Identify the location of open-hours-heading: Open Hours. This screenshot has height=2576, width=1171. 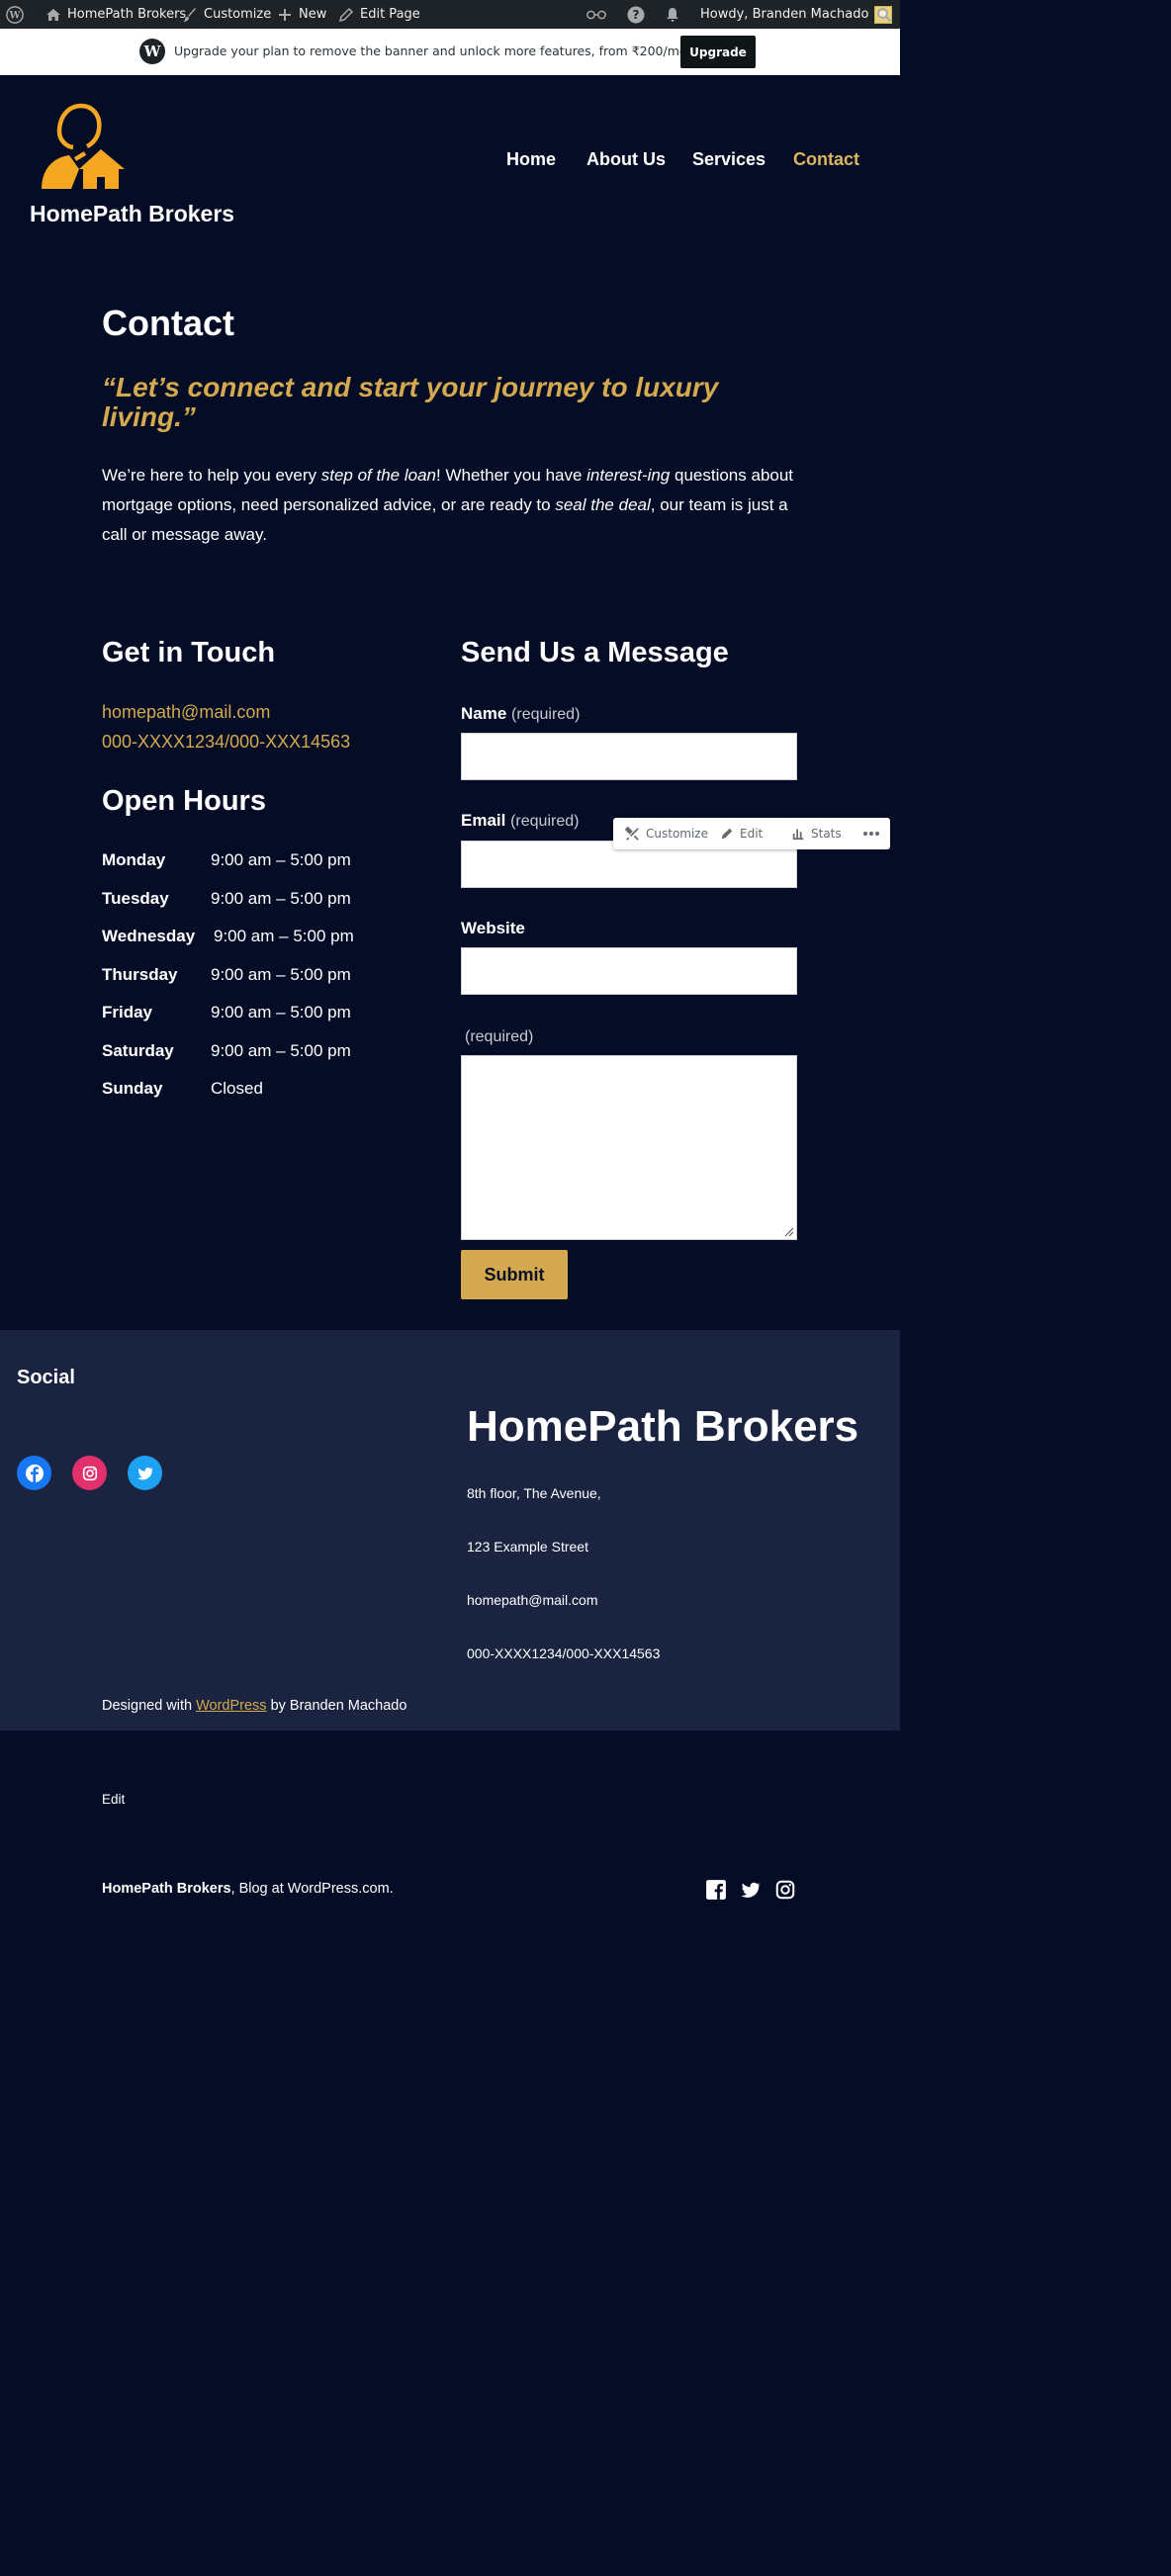
(184, 801).